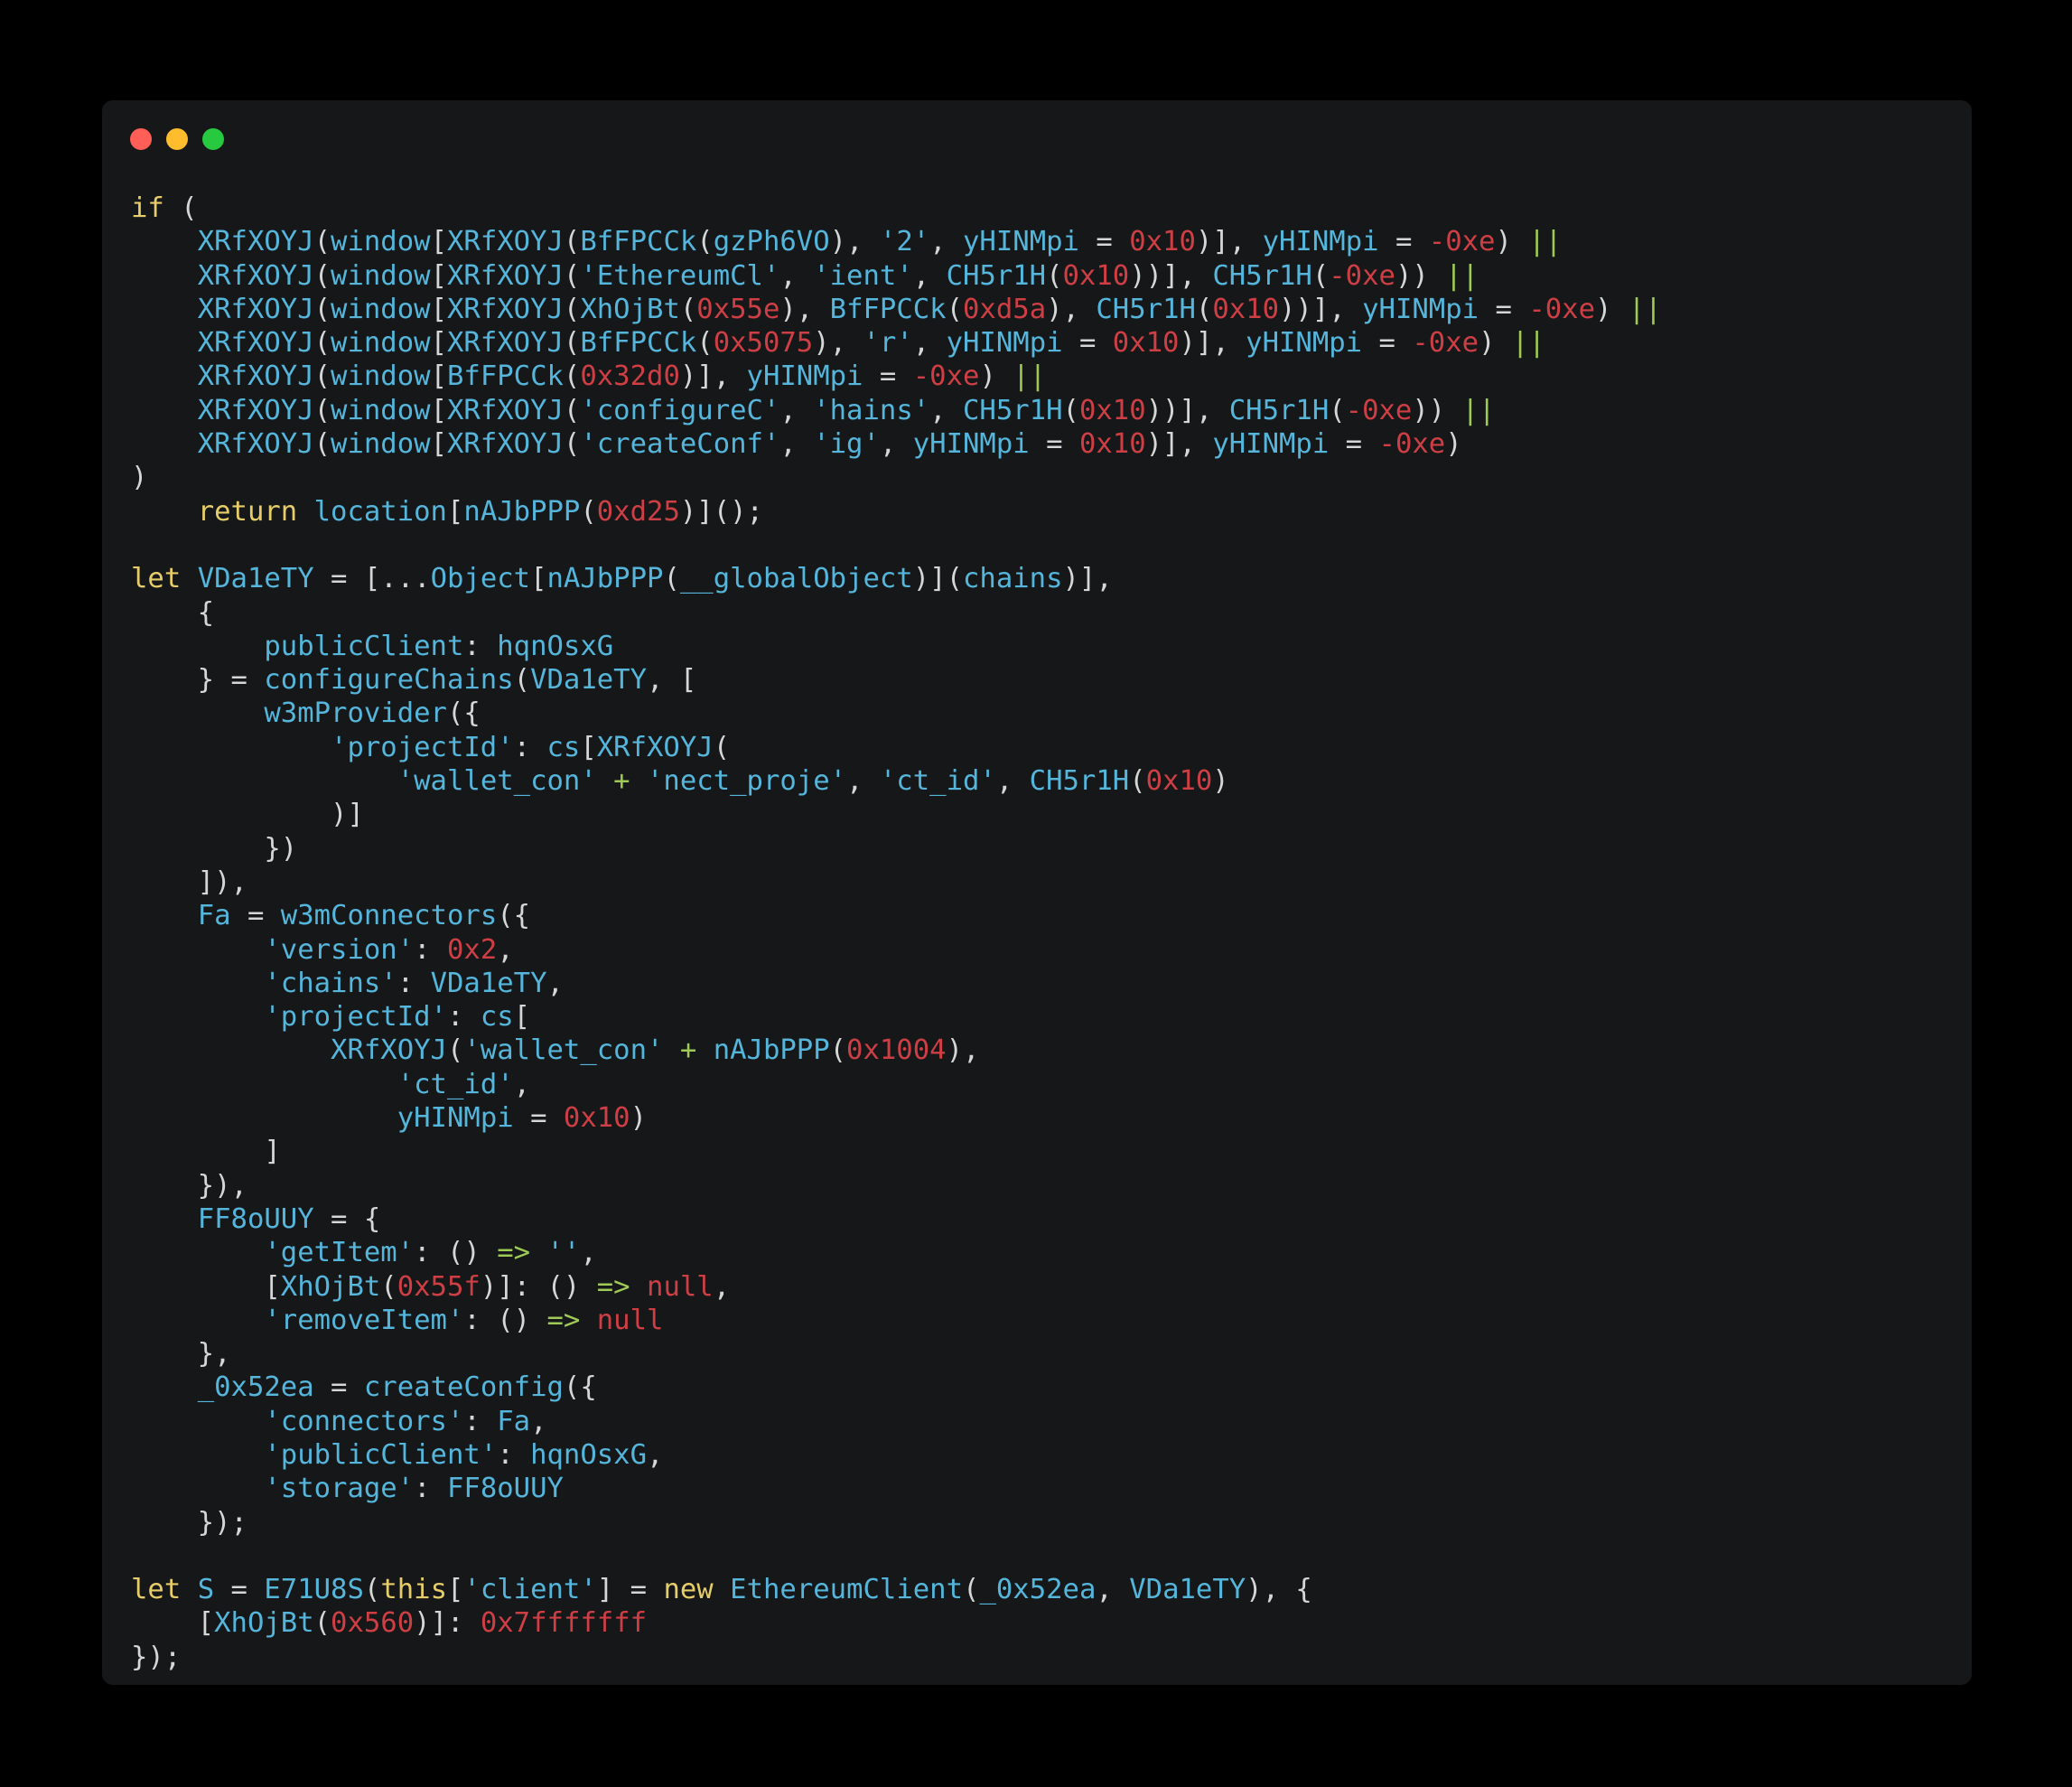 This screenshot has width=2072, height=1787. Describe the element at coordinates (1229, 242) in the screenshot. I see `code-token: )],` at that location.